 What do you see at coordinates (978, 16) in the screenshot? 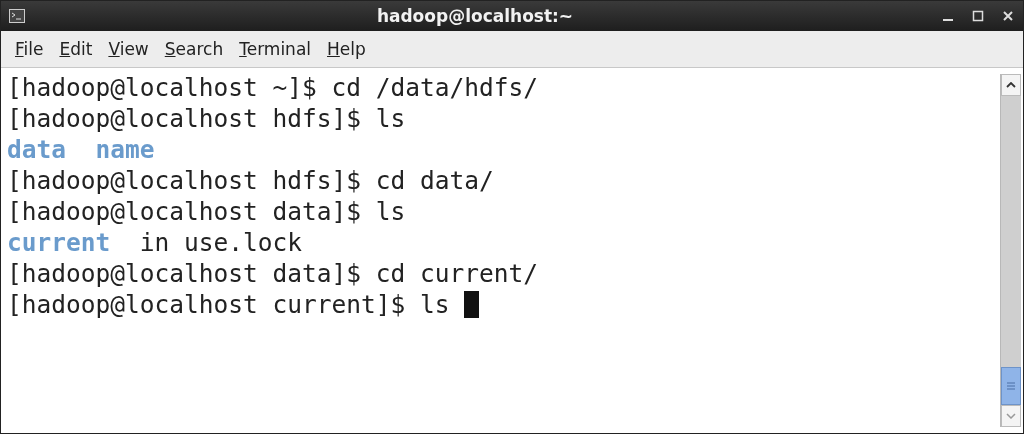
I see `maximize-icon` at bounding box center [978, 16].